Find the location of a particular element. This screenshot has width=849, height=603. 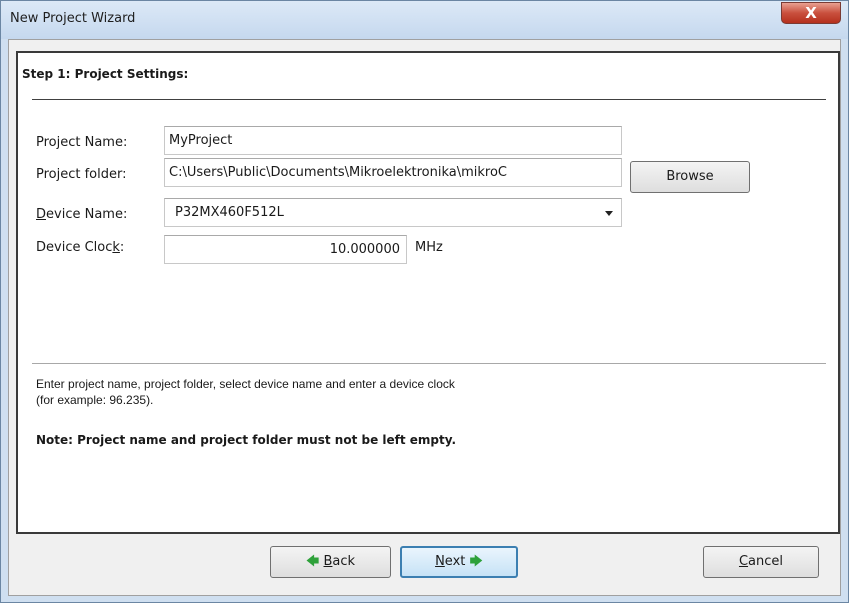

project-folder-label: Project folder: is located at coordinates (81, 174).